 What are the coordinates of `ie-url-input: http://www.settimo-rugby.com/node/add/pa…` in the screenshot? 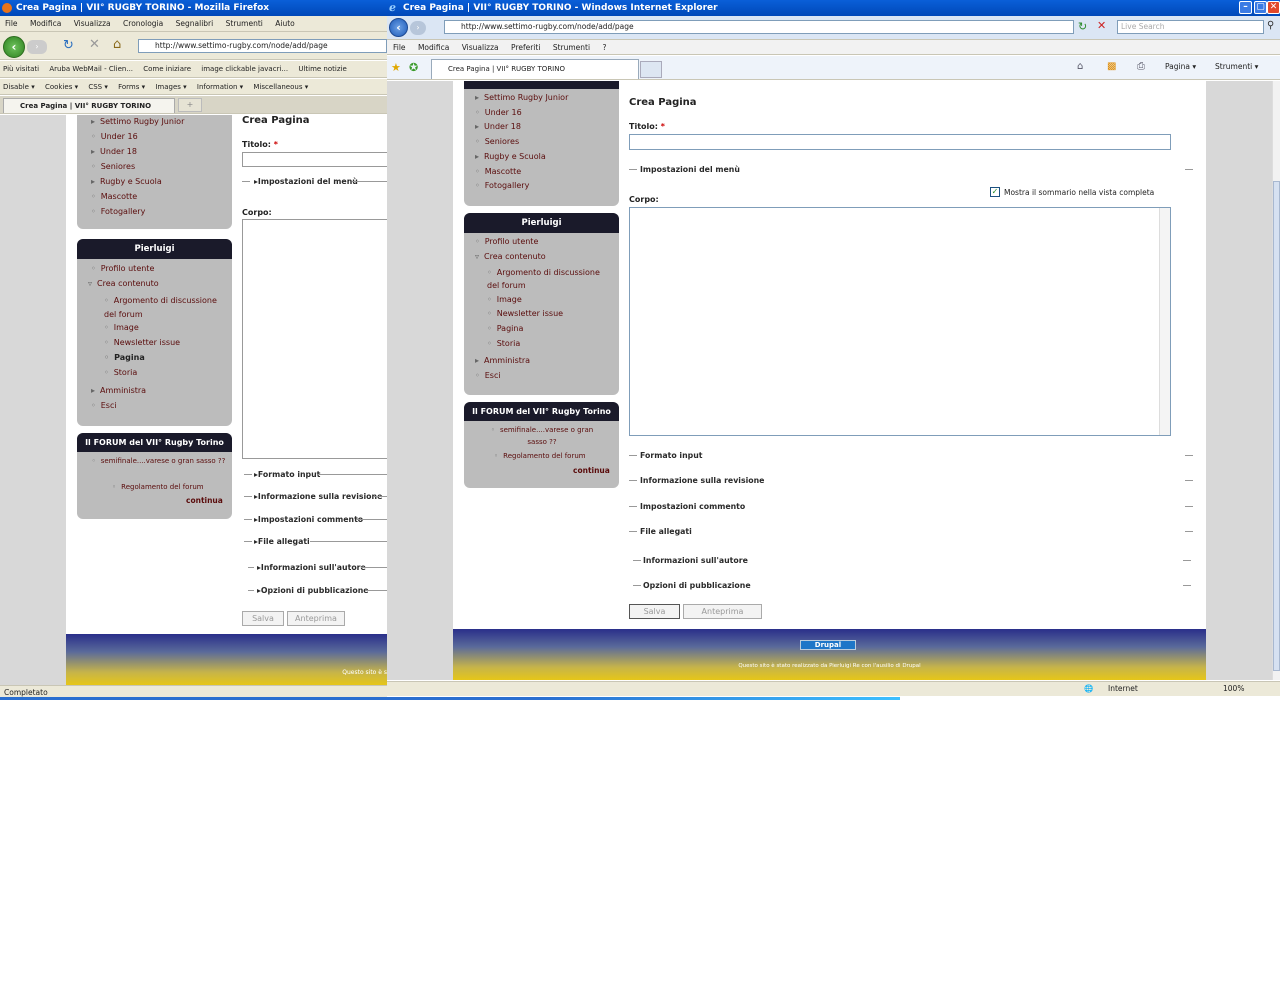 It's located at (759, 27).